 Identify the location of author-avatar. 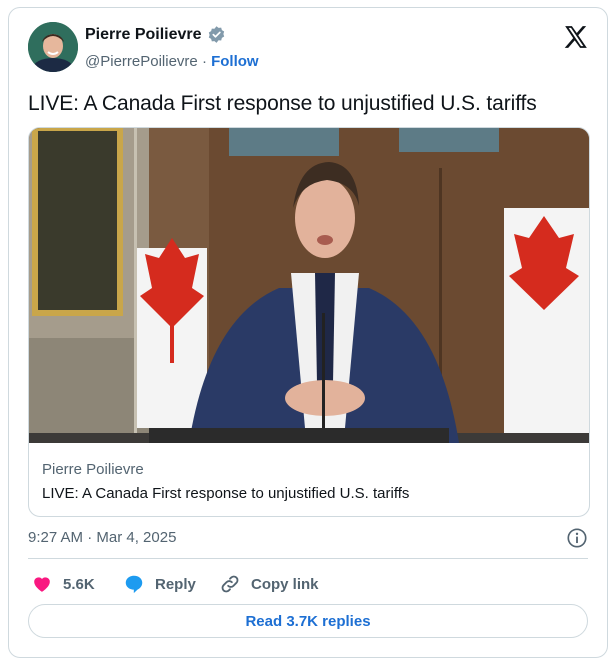
(53, 47).